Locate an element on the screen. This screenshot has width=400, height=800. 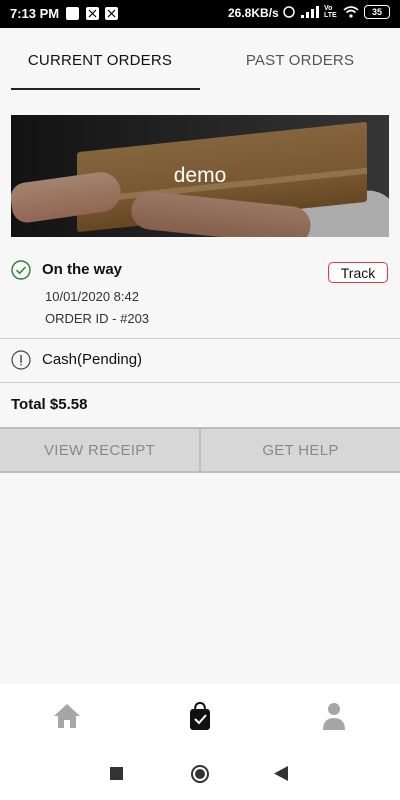
signal-icon is located at coordinates (310, 12).